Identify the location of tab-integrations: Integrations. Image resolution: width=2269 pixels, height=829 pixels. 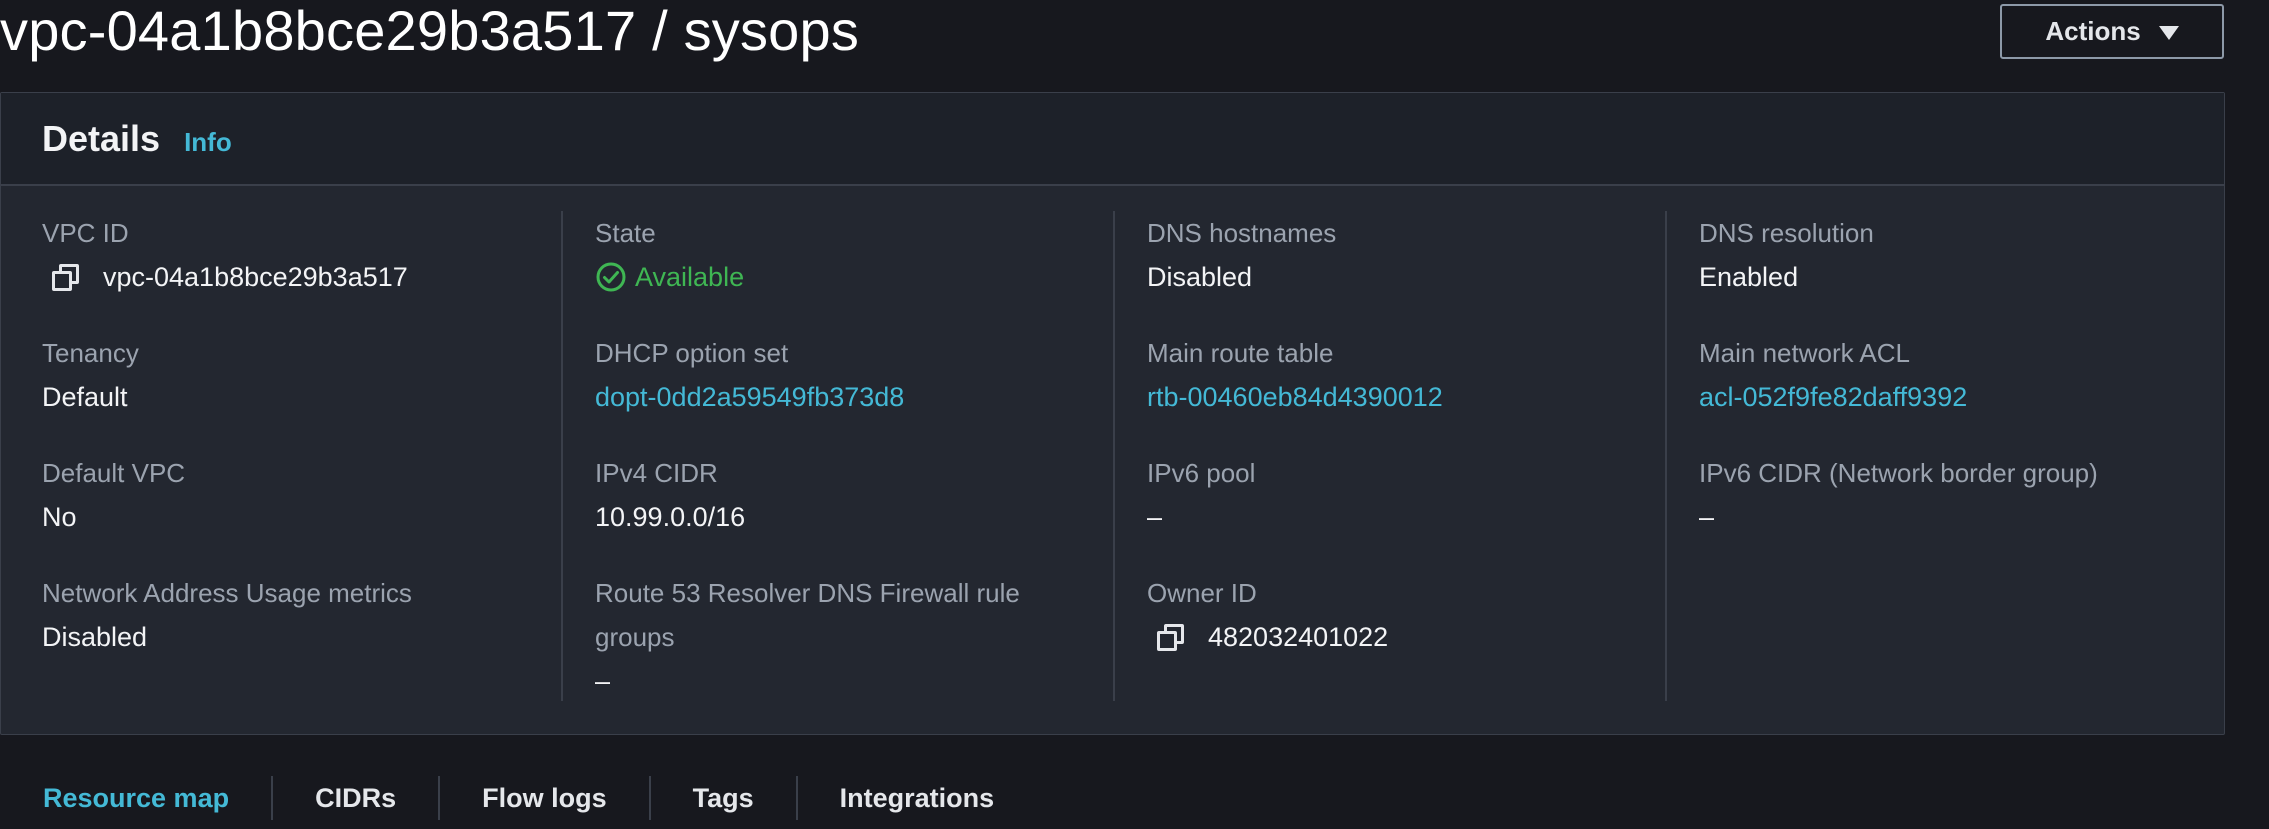
(917, 798).